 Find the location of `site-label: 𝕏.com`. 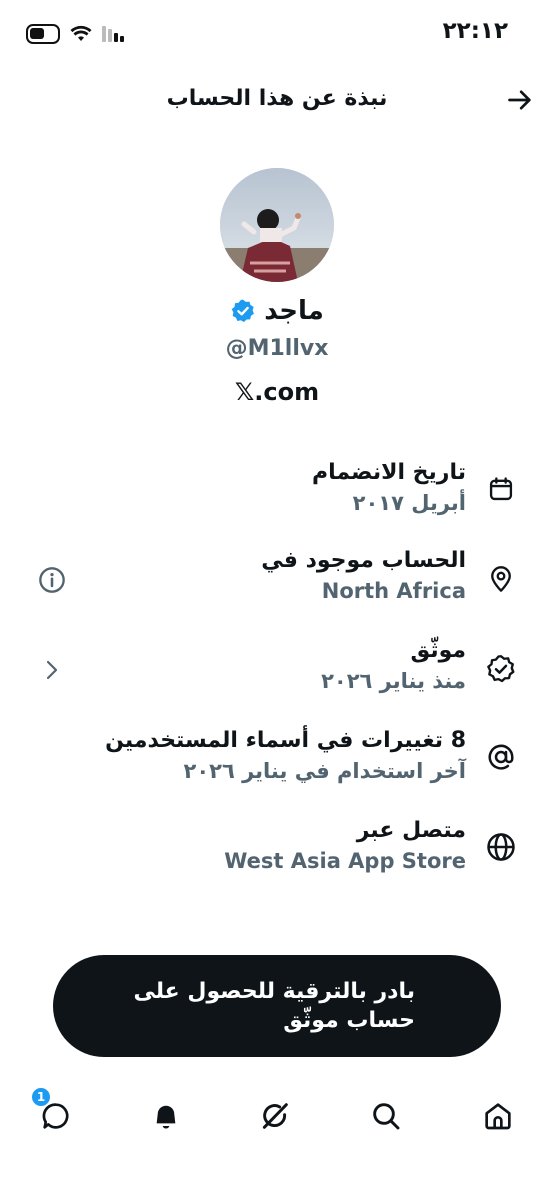

site-label: 𝕏.com is located at coordinates (277, 392).